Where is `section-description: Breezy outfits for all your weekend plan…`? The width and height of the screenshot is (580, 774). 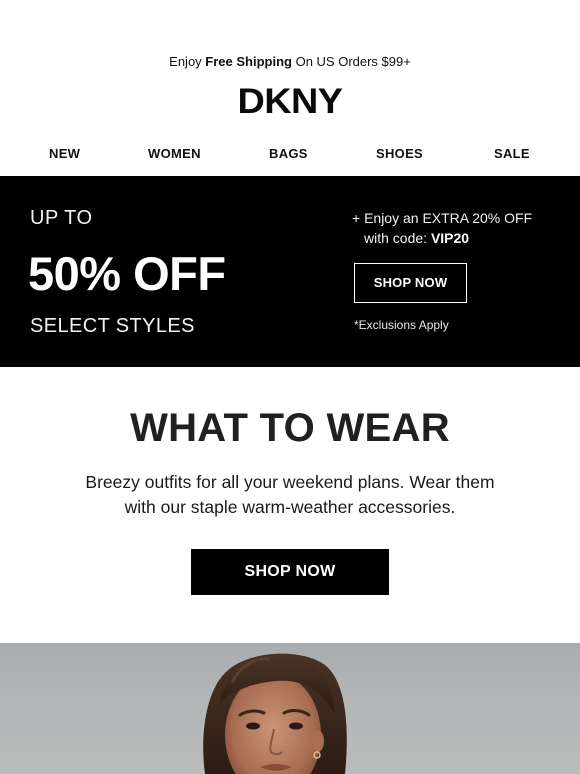
section-description: Breezy outfits for all your weekend plan… is located at coordinates (290, 494).